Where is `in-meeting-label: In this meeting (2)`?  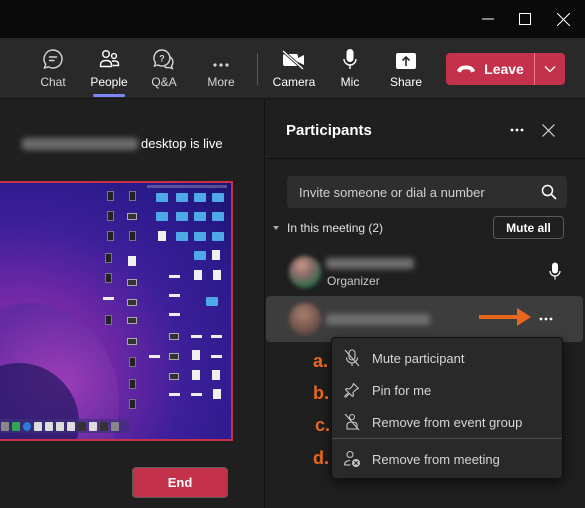
in-meeting-label: In this meeting (2) is located at coordinates (335, 228).